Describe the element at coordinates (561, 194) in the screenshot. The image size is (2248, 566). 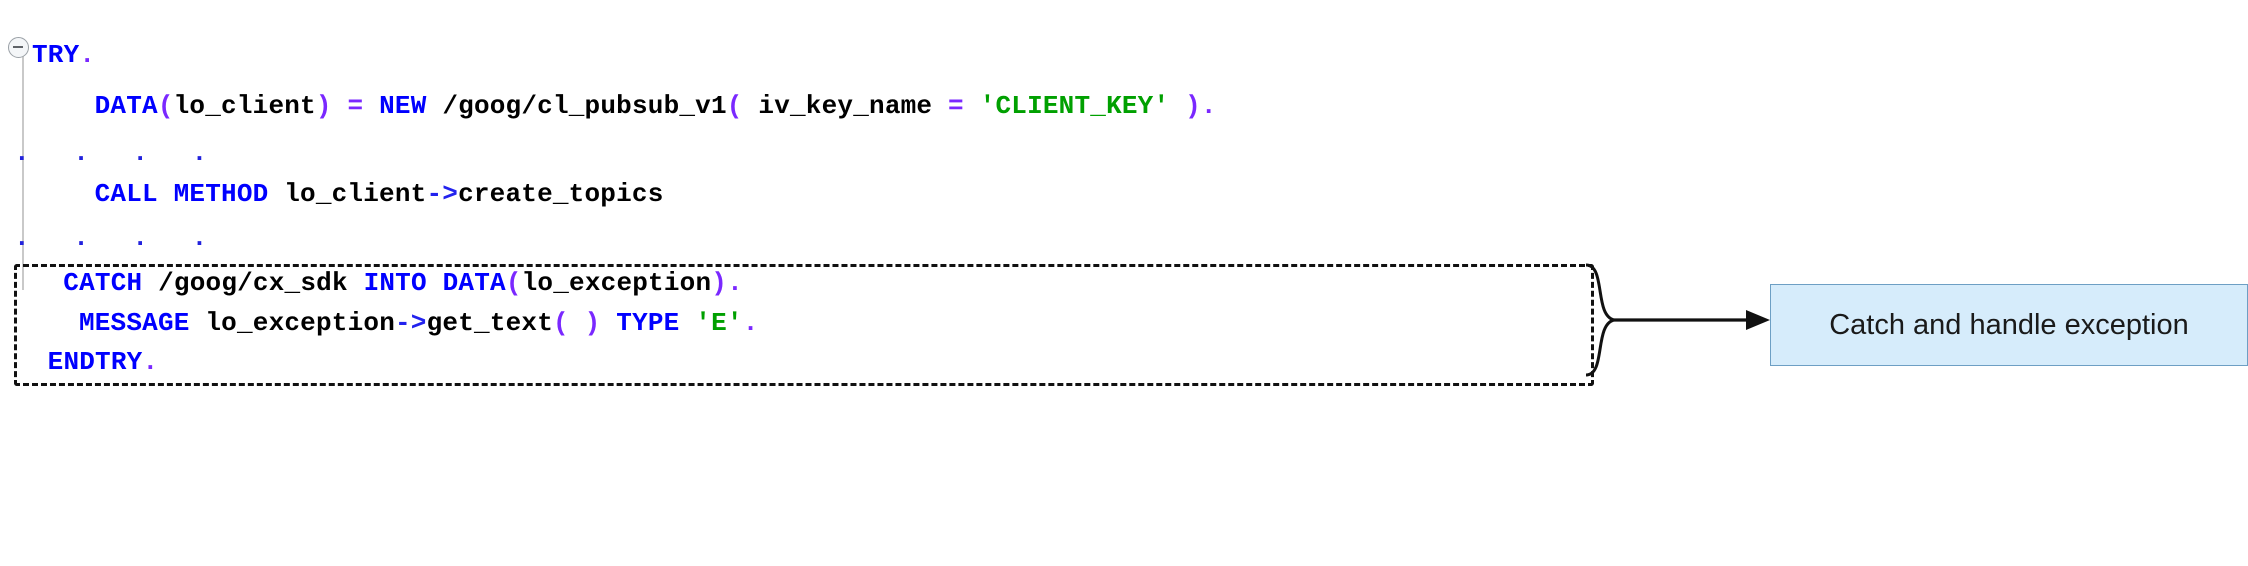
I see `line-call-method-token-3: create_topics` at that location.